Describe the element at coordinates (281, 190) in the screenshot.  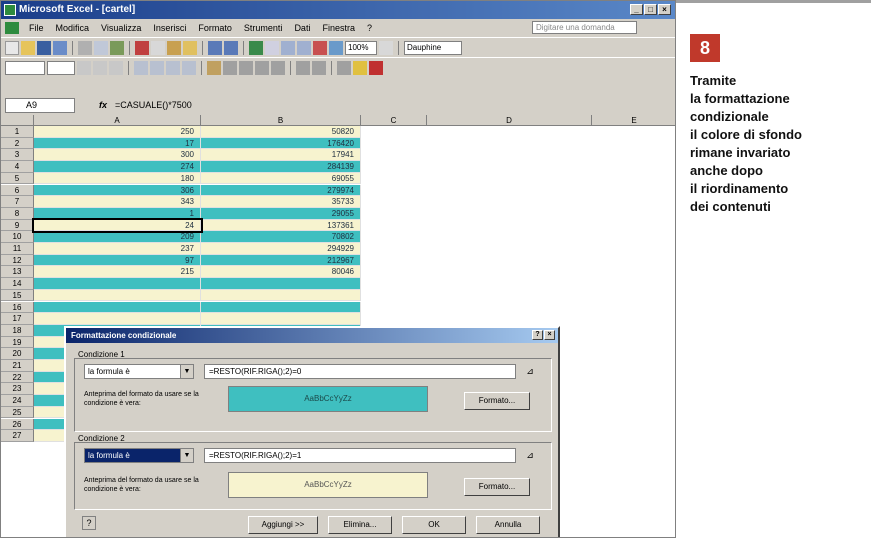
I see `cell-b: 279974` at that location.